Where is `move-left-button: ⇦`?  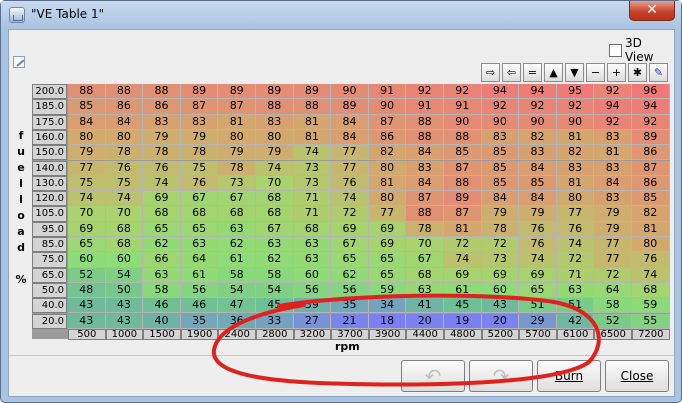
move-left-button: ⇦ is located at coordinates (511, 72).